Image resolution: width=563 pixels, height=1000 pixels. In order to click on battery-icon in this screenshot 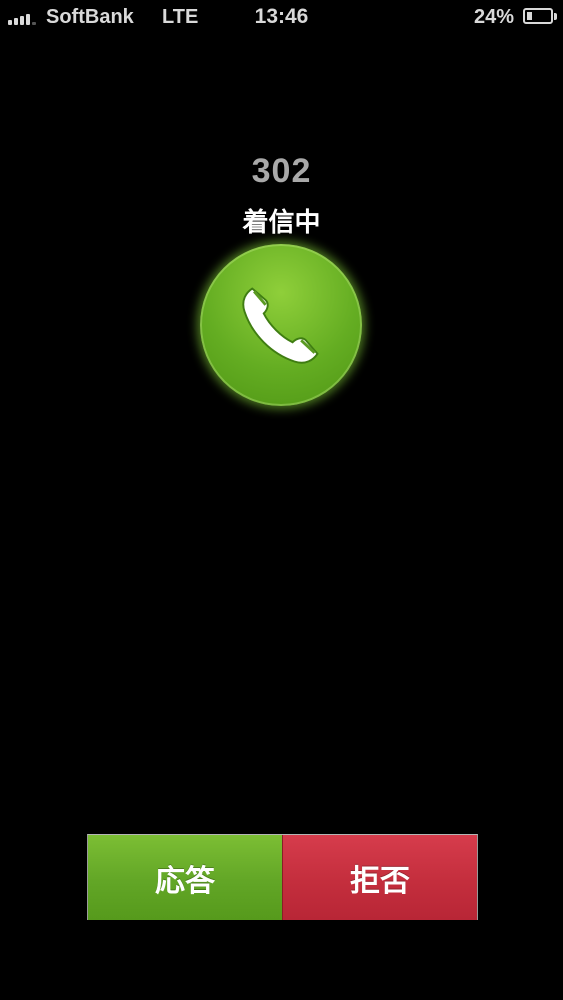, I will do `click(540, 16)`.